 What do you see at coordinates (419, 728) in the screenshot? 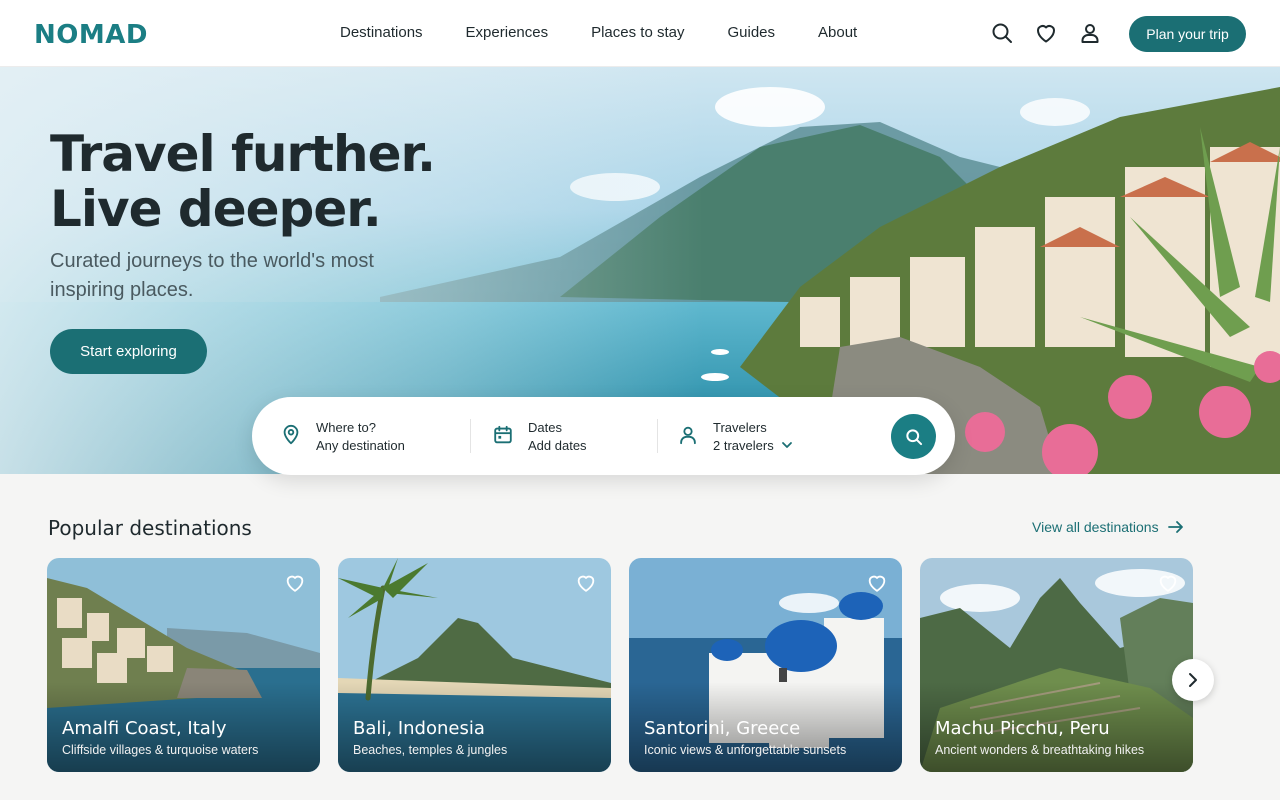
I see `card-title: Bali, Indonesia` at bounding box center [419, 728].